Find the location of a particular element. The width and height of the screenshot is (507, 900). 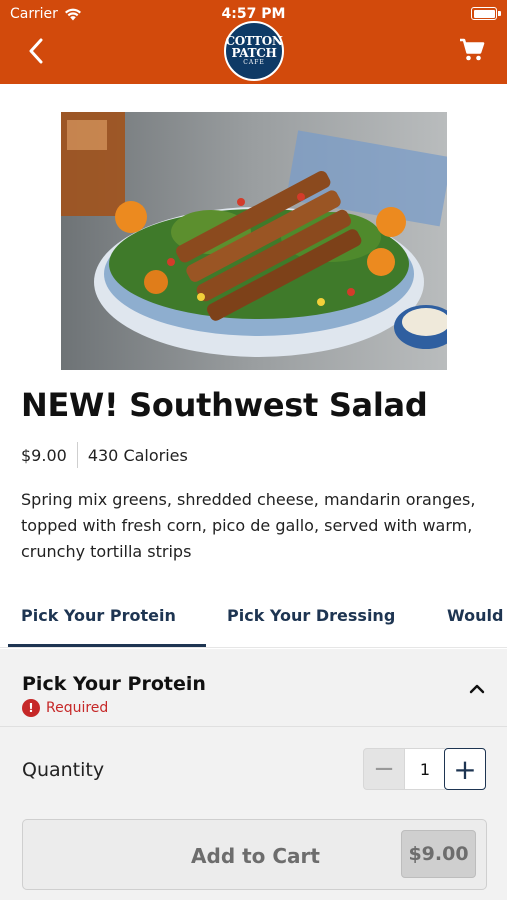

alert-icon: ! is located at coordinates (31, 708).